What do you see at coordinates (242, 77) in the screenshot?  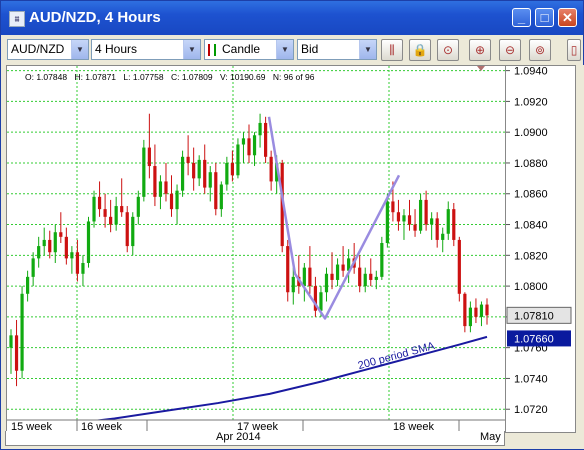 I see `ohlc-volume: V: 10190.69` at bounding box center [242, 77].